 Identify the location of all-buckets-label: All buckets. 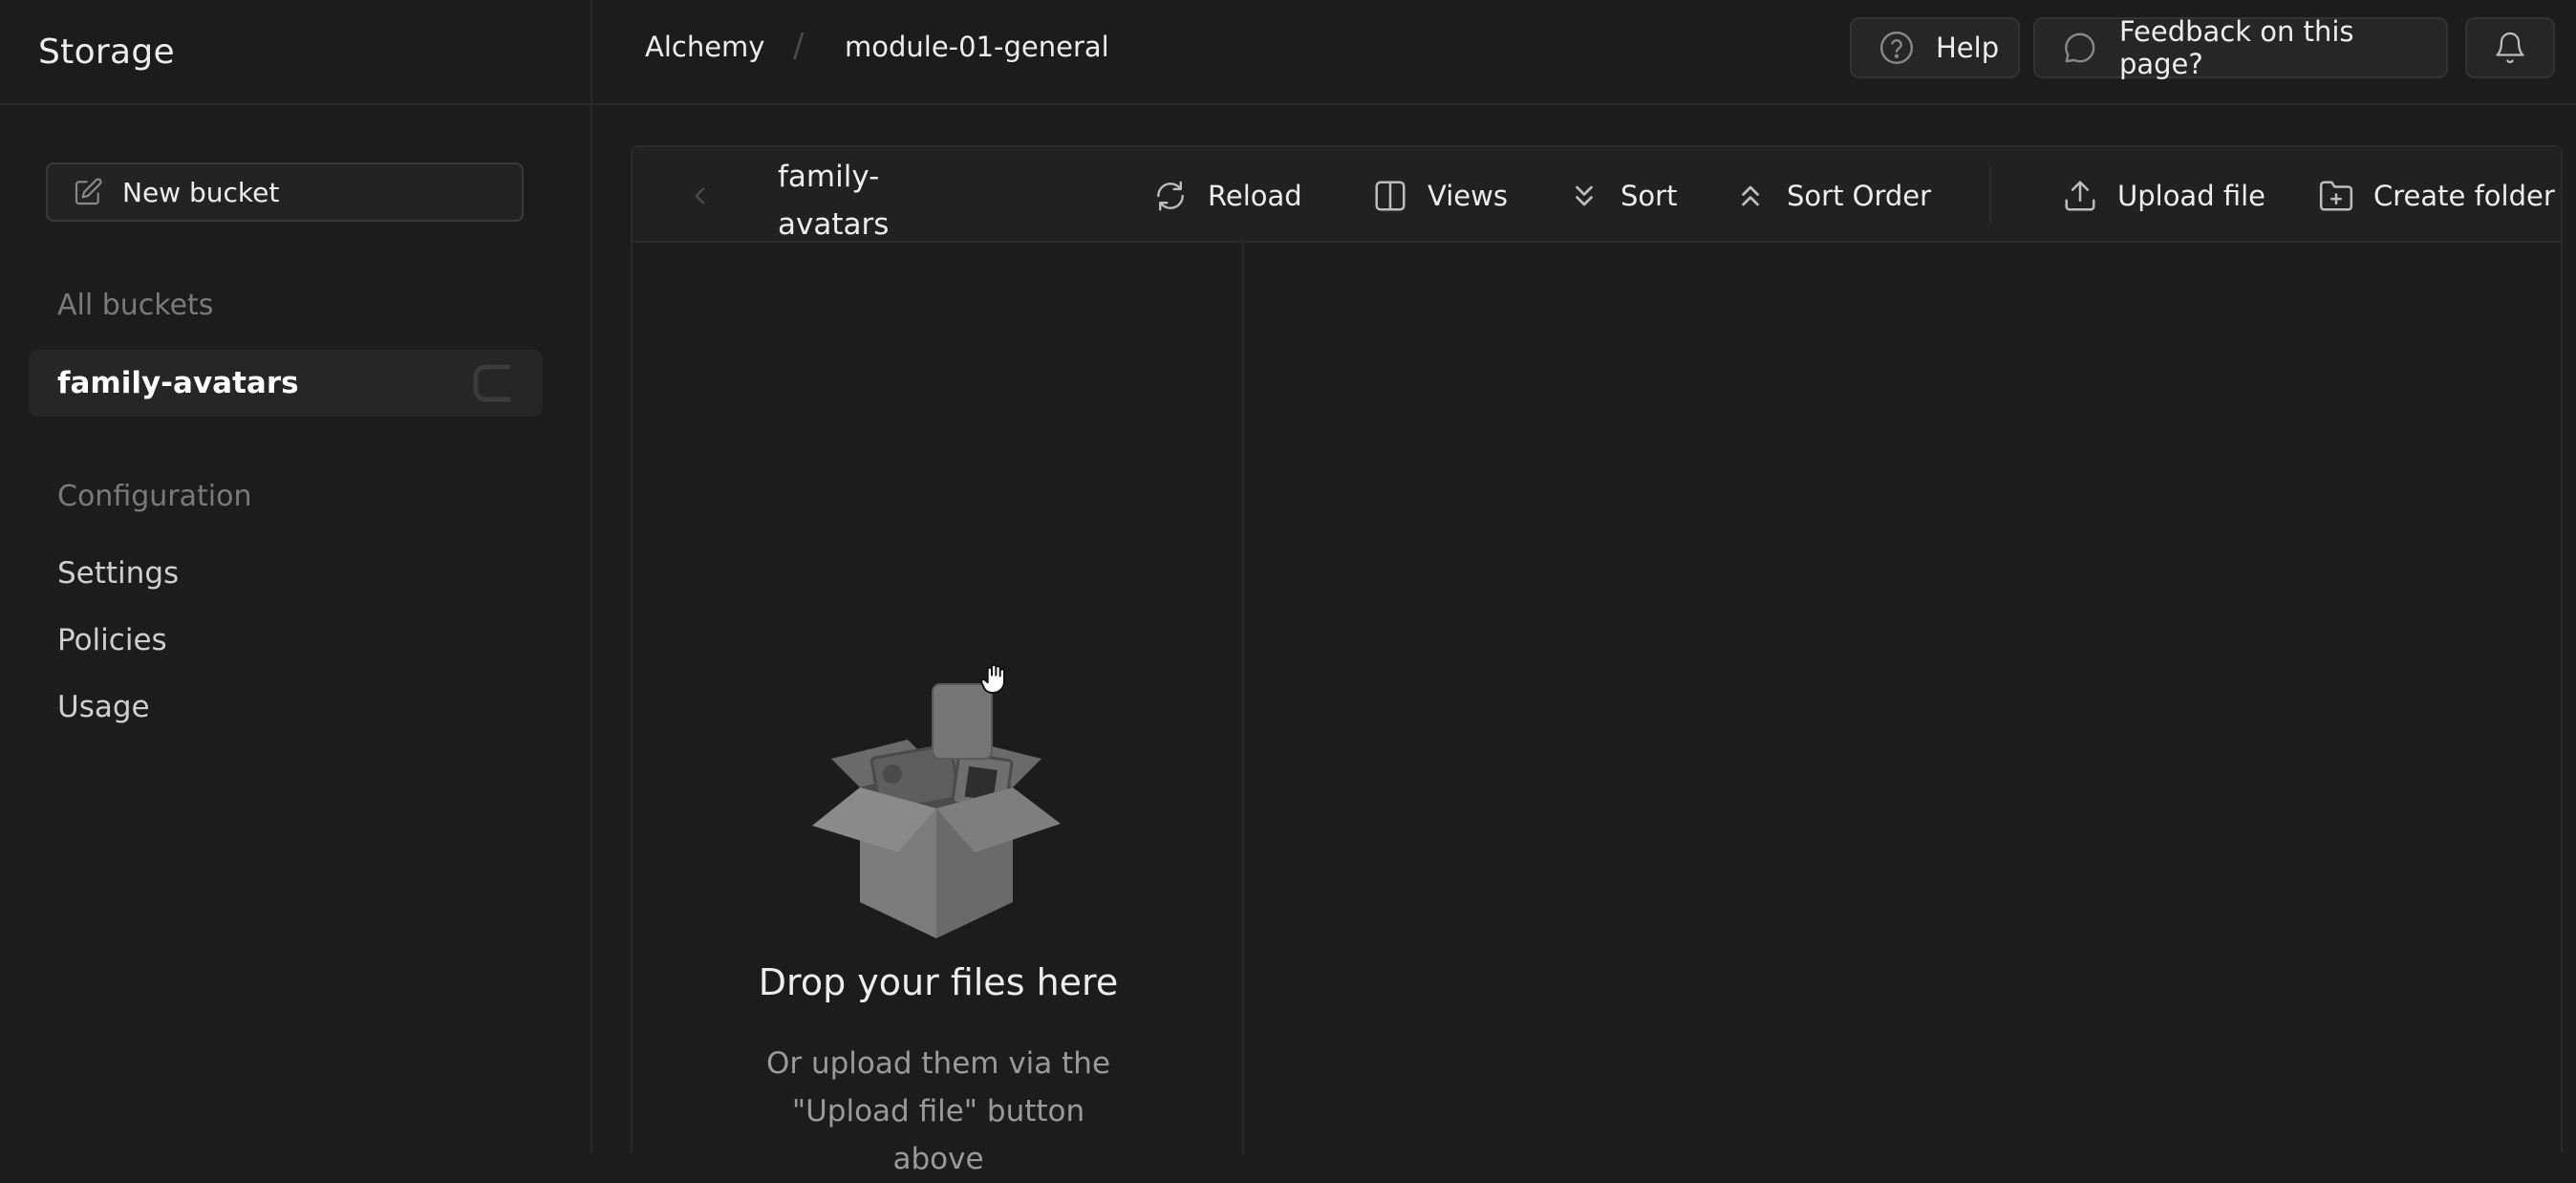
(135, 305).